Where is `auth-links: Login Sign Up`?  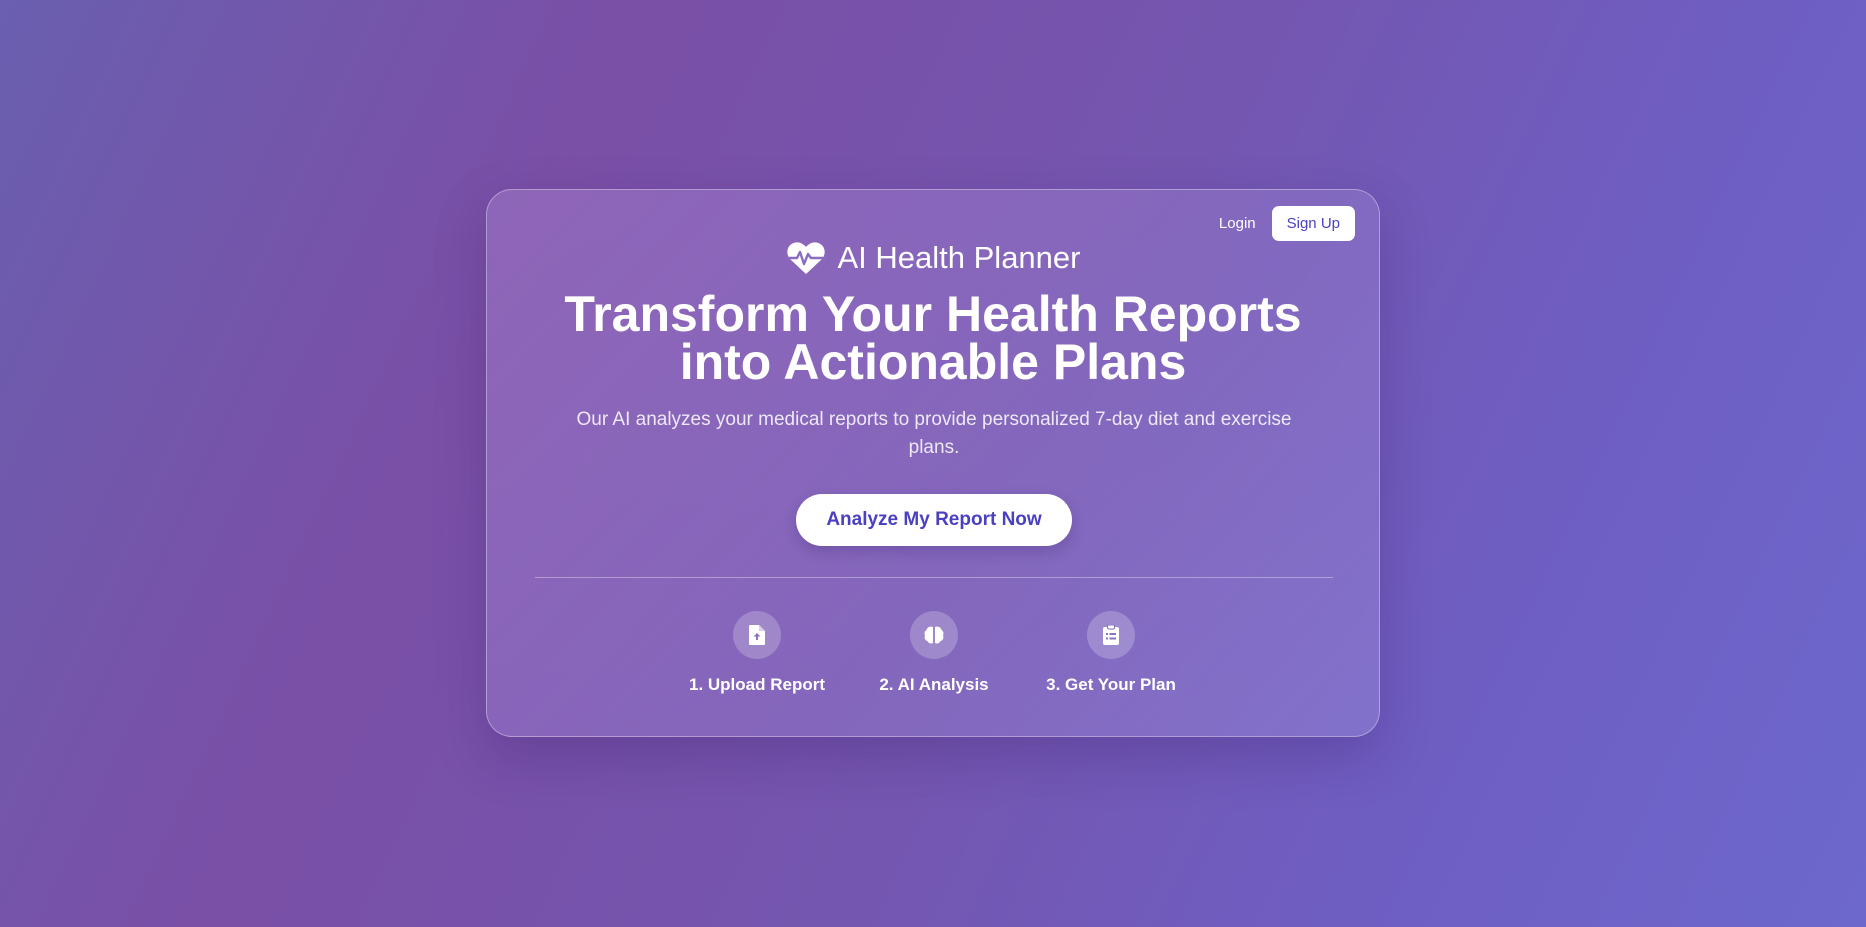
auth-links: Login Sign Up is located at coordinates (1287, 223).